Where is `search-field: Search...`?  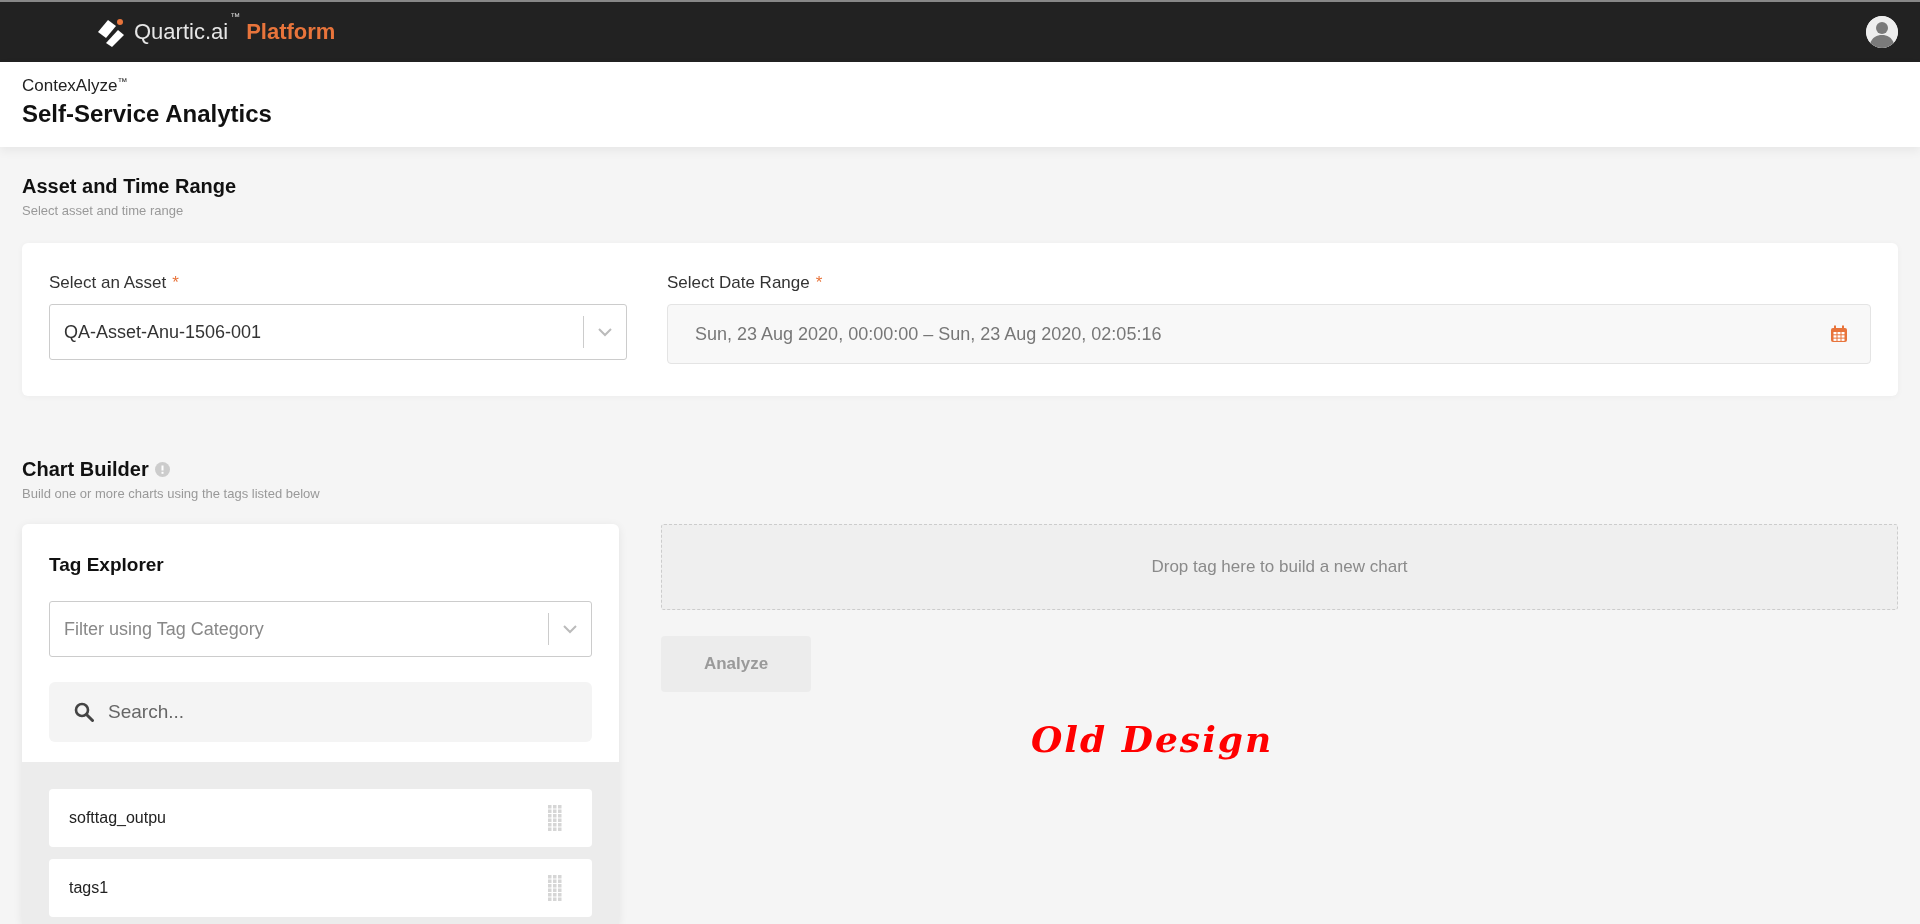 search-field: Search... is located at coordinates (320, 712).